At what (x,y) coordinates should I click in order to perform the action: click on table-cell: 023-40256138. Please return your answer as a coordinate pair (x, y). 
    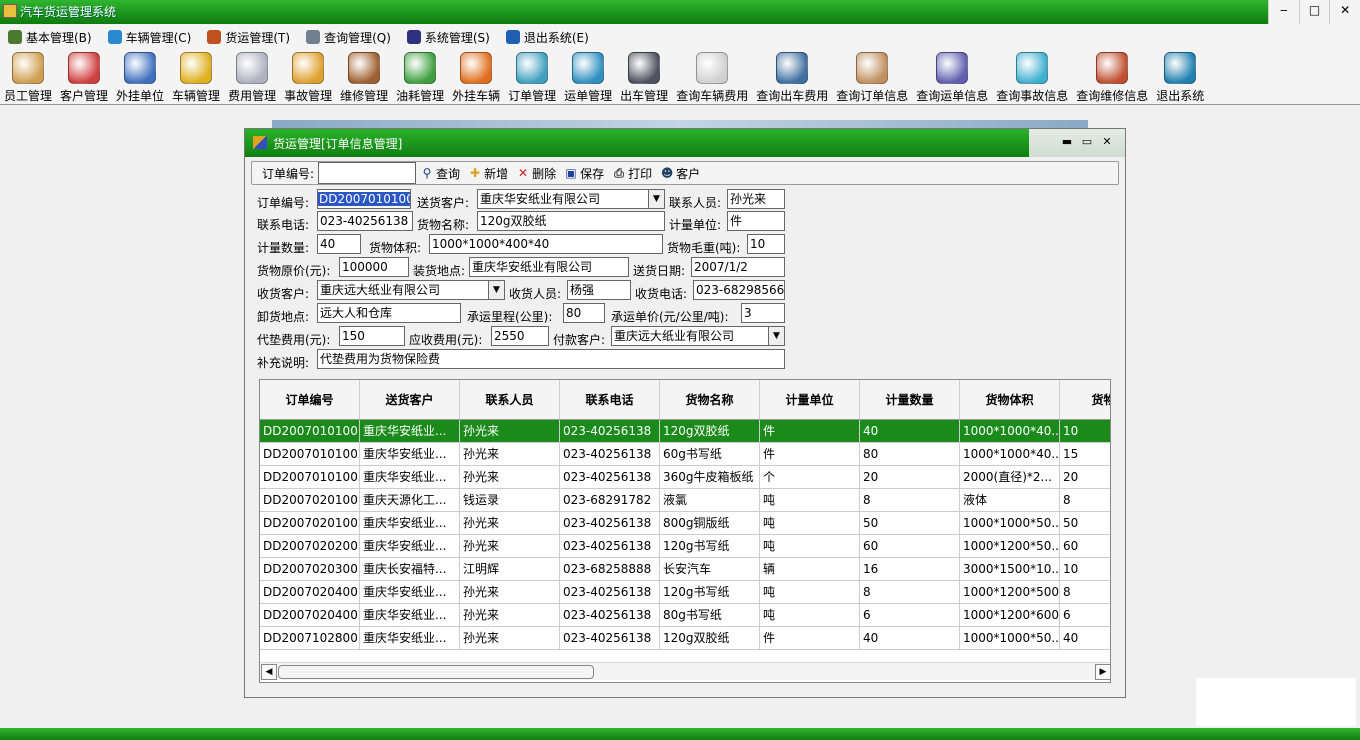
    Looking at the image, I should click on (610, 546).